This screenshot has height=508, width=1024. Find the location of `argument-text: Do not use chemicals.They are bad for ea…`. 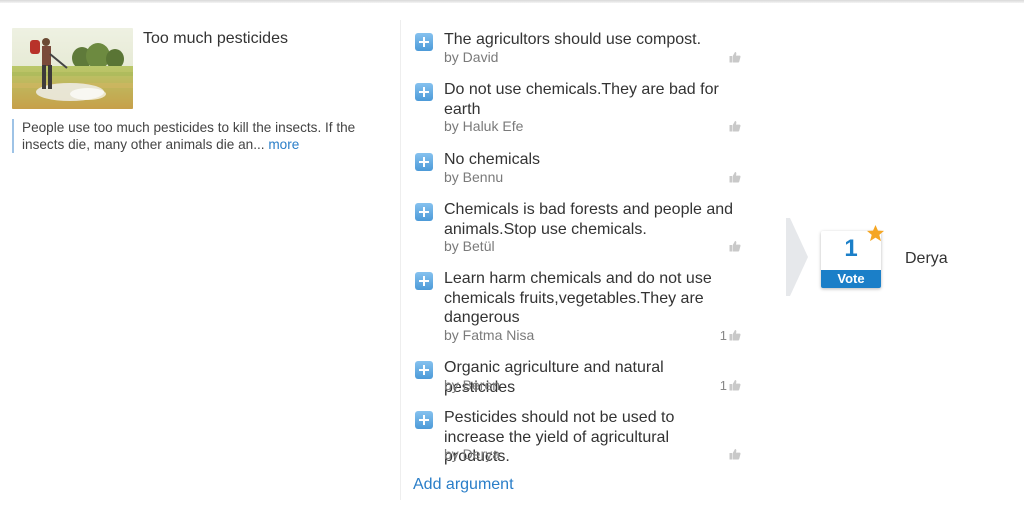

argument-text: Do not use chemicals.They are bad for ea… is located at coordinates (581, 99).